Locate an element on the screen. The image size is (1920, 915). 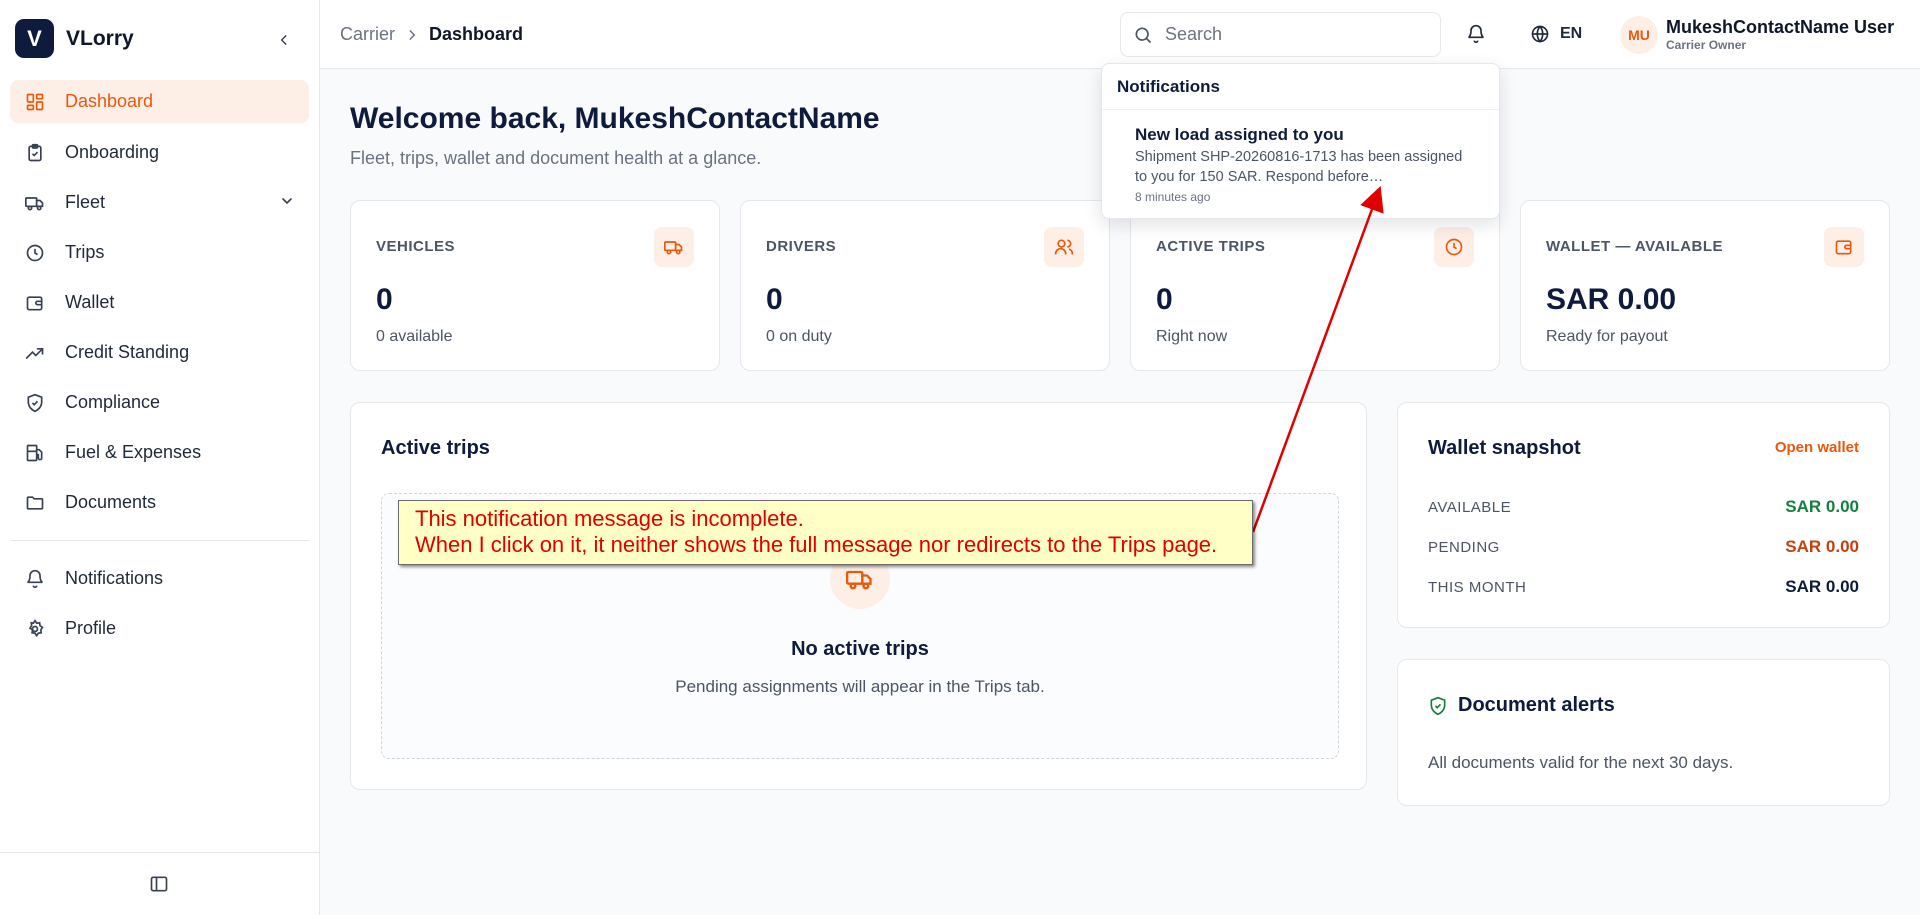
sidebar-item-label: Onboarding is located at coordinates (112, 152).